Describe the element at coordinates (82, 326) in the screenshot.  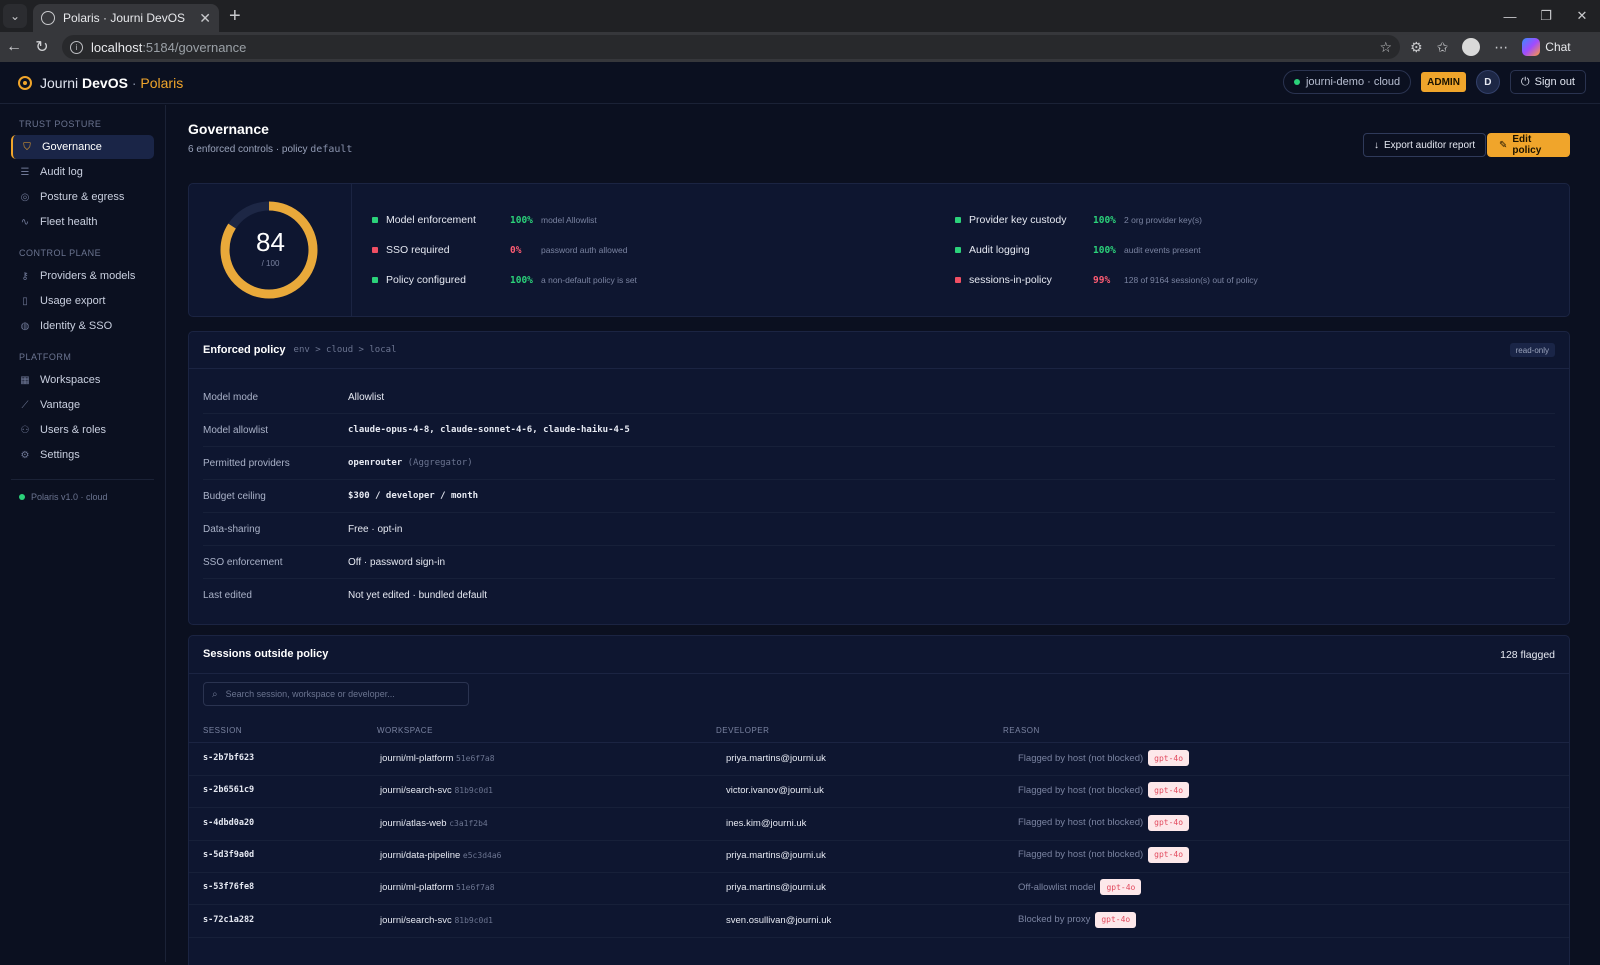
I see `sidebar-item-identity-sso: ◍ Identity & SSO` at that location.